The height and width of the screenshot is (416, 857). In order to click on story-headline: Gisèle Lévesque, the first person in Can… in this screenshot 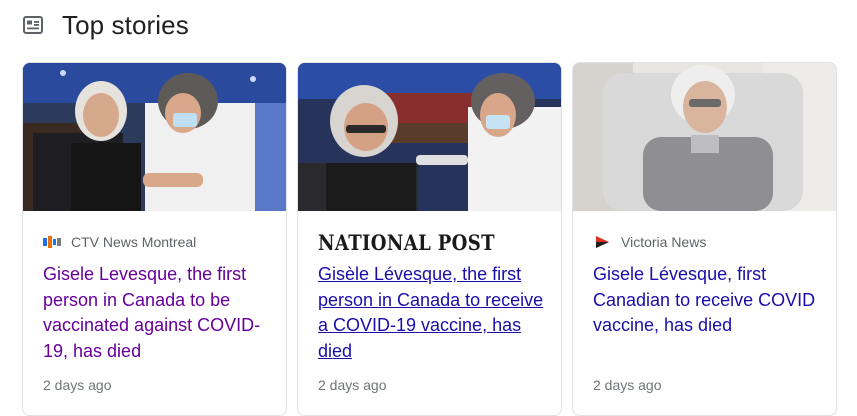, I will do `click(432, 313)`.